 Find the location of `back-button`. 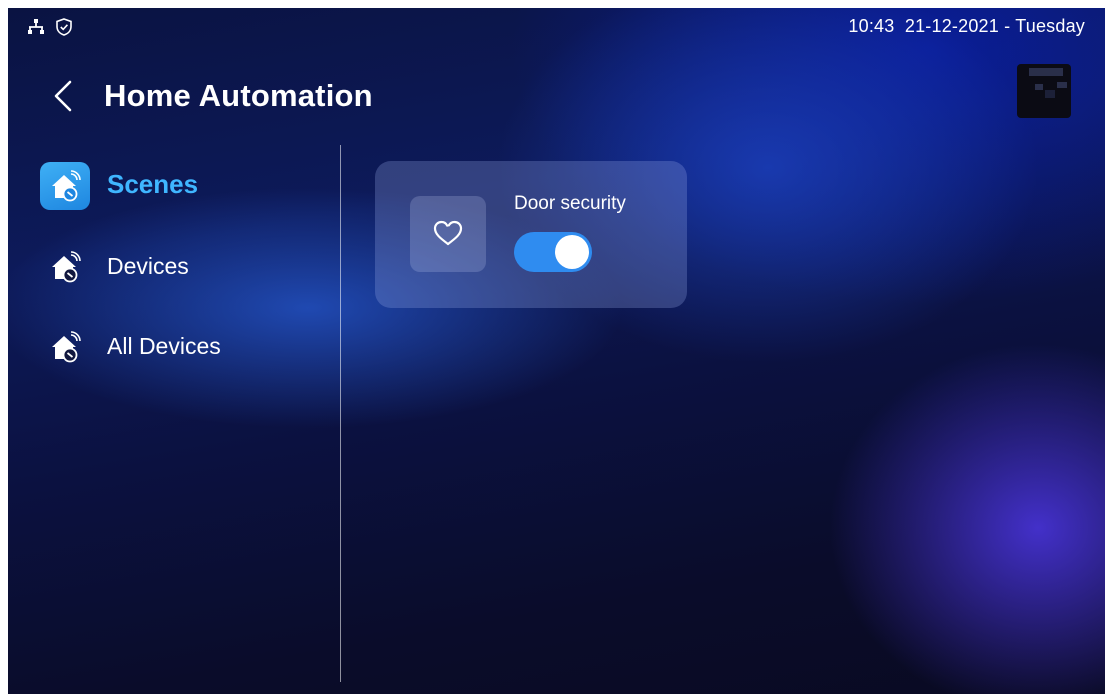

back-button is located at coordinates (63, 96).